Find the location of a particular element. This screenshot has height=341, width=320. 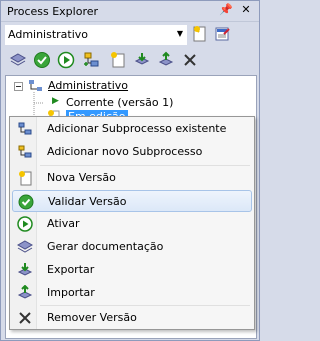

hierarchy-icon is located at coordinates (35, 85).